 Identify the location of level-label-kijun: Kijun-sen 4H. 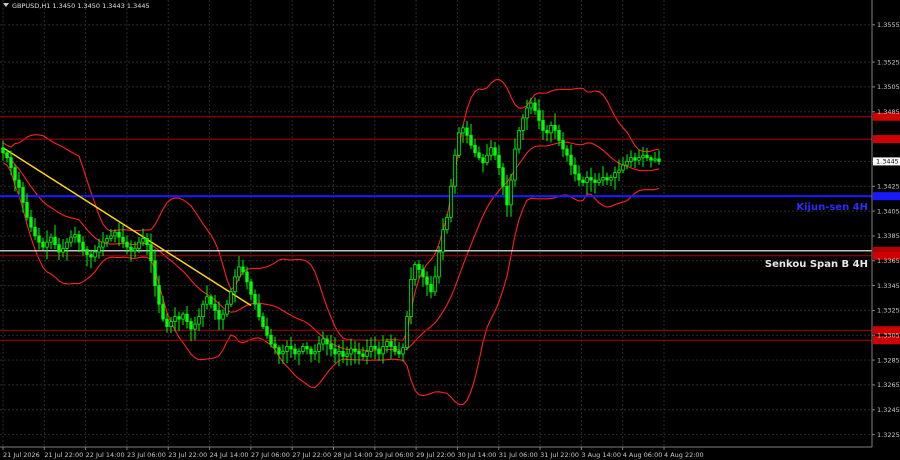
(832, 207).